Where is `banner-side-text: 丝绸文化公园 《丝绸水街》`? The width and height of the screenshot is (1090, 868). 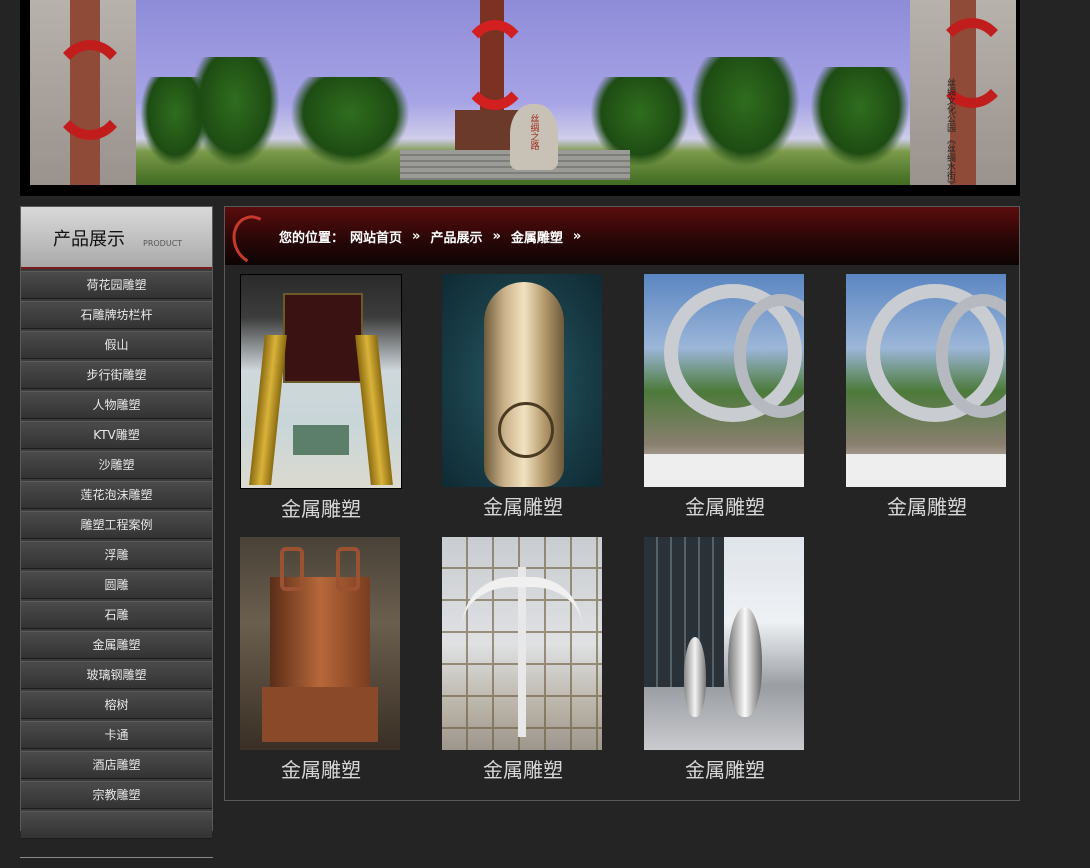
banner-side-text: 丝绸文化公园 《丝绸水街》 is located at coordinates (950, 131).